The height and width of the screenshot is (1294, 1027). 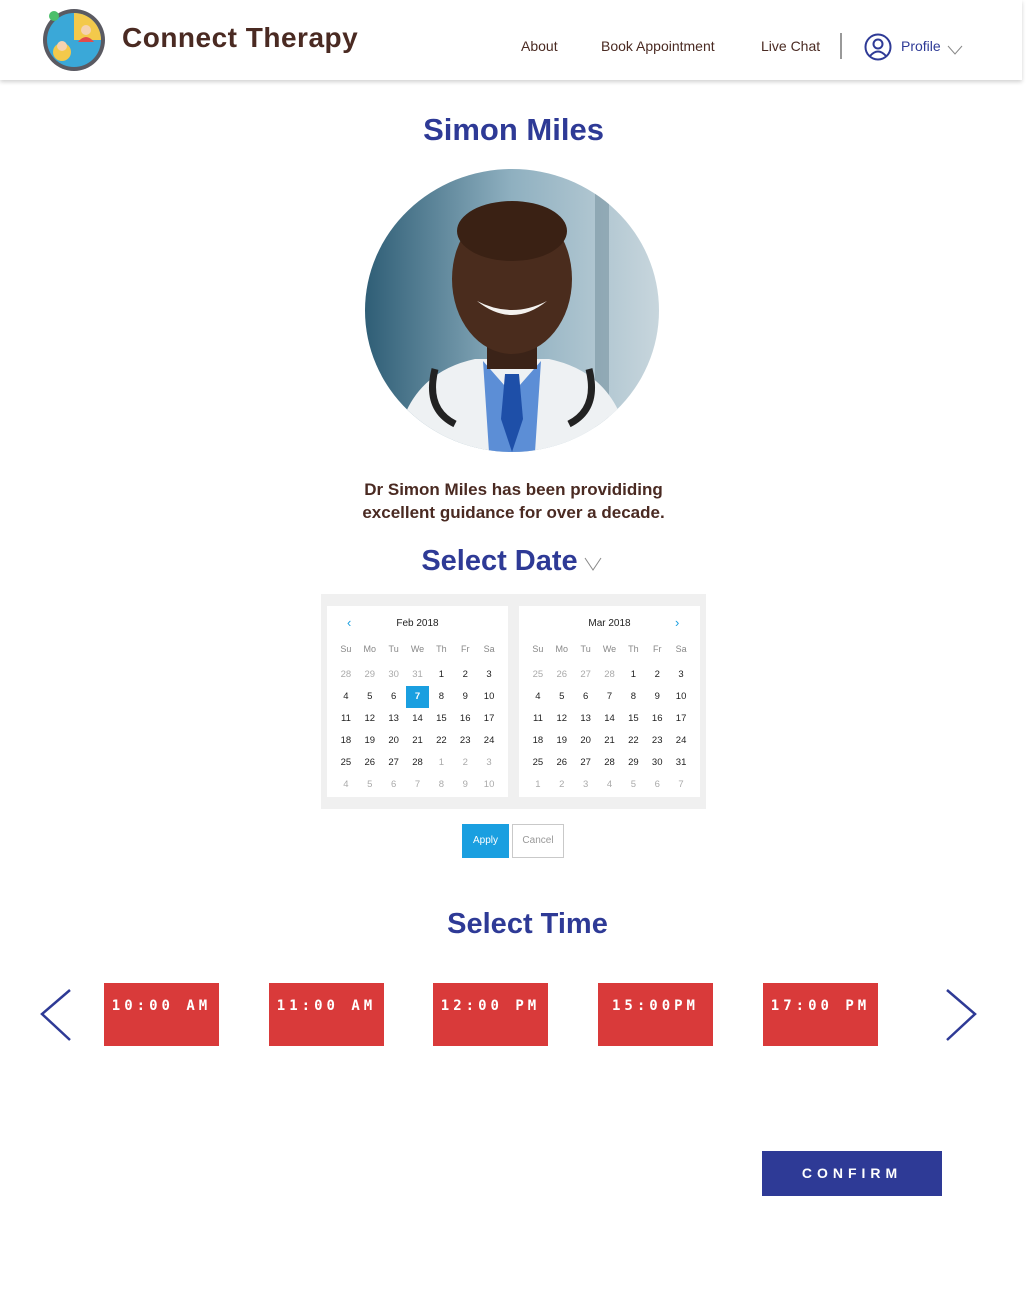 What do you see at coordinates (485, 841) in the screenshot?
I see `apply-button: Apply` at bounding box center [485, 841].